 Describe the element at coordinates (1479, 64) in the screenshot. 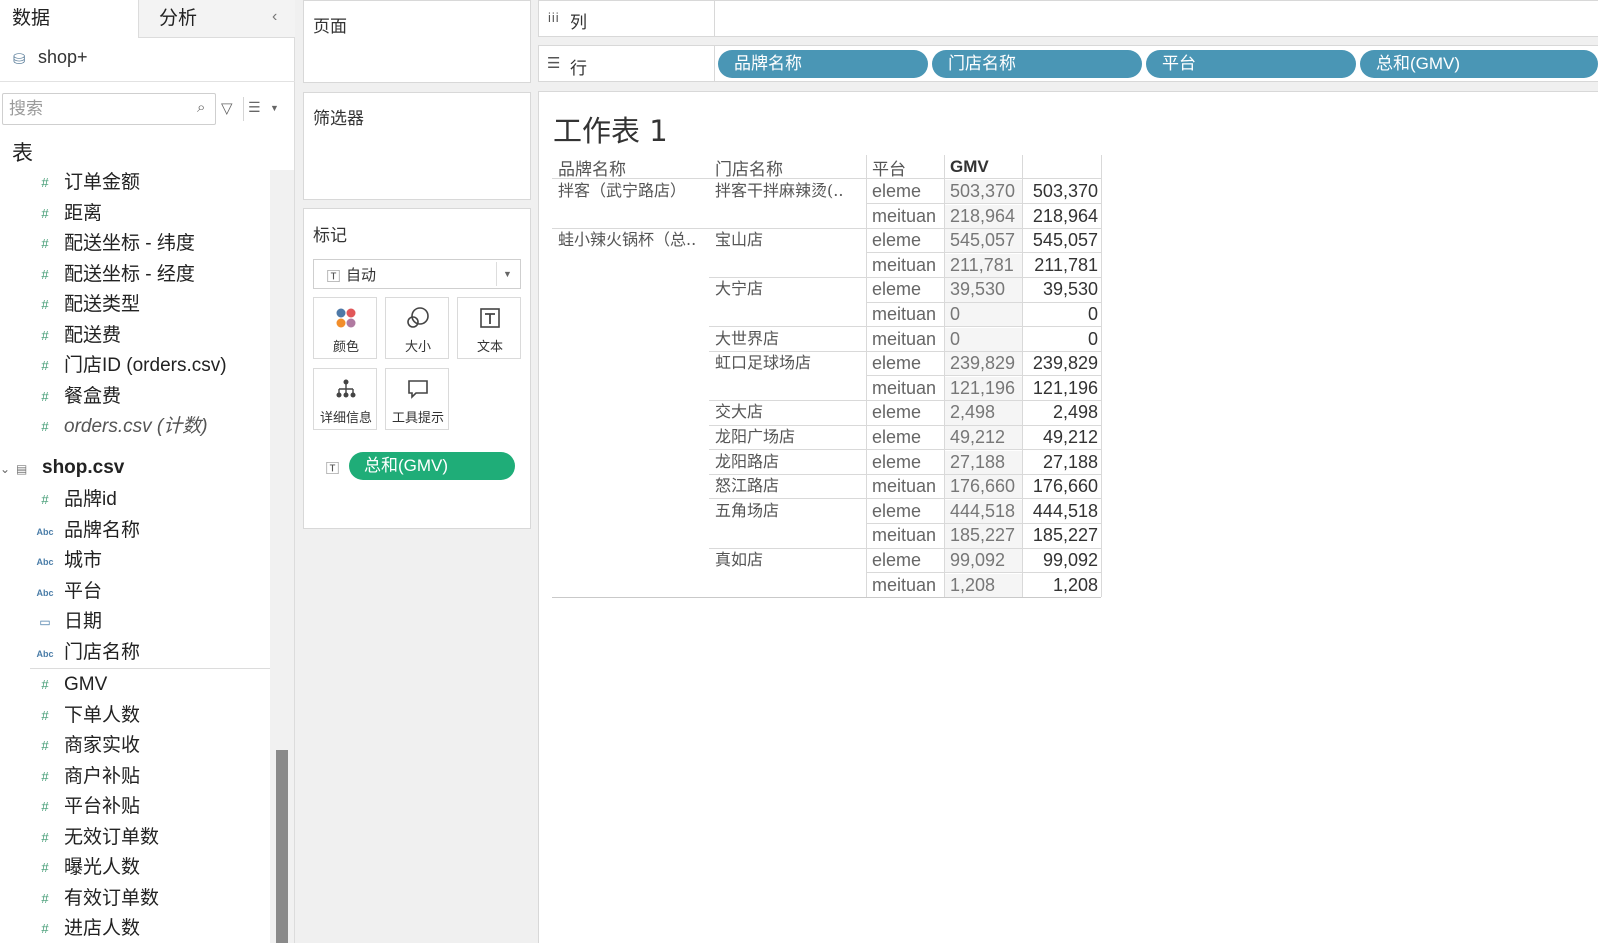

I see `row-pill-sum-gmv: 总和(GMV)` at that location.